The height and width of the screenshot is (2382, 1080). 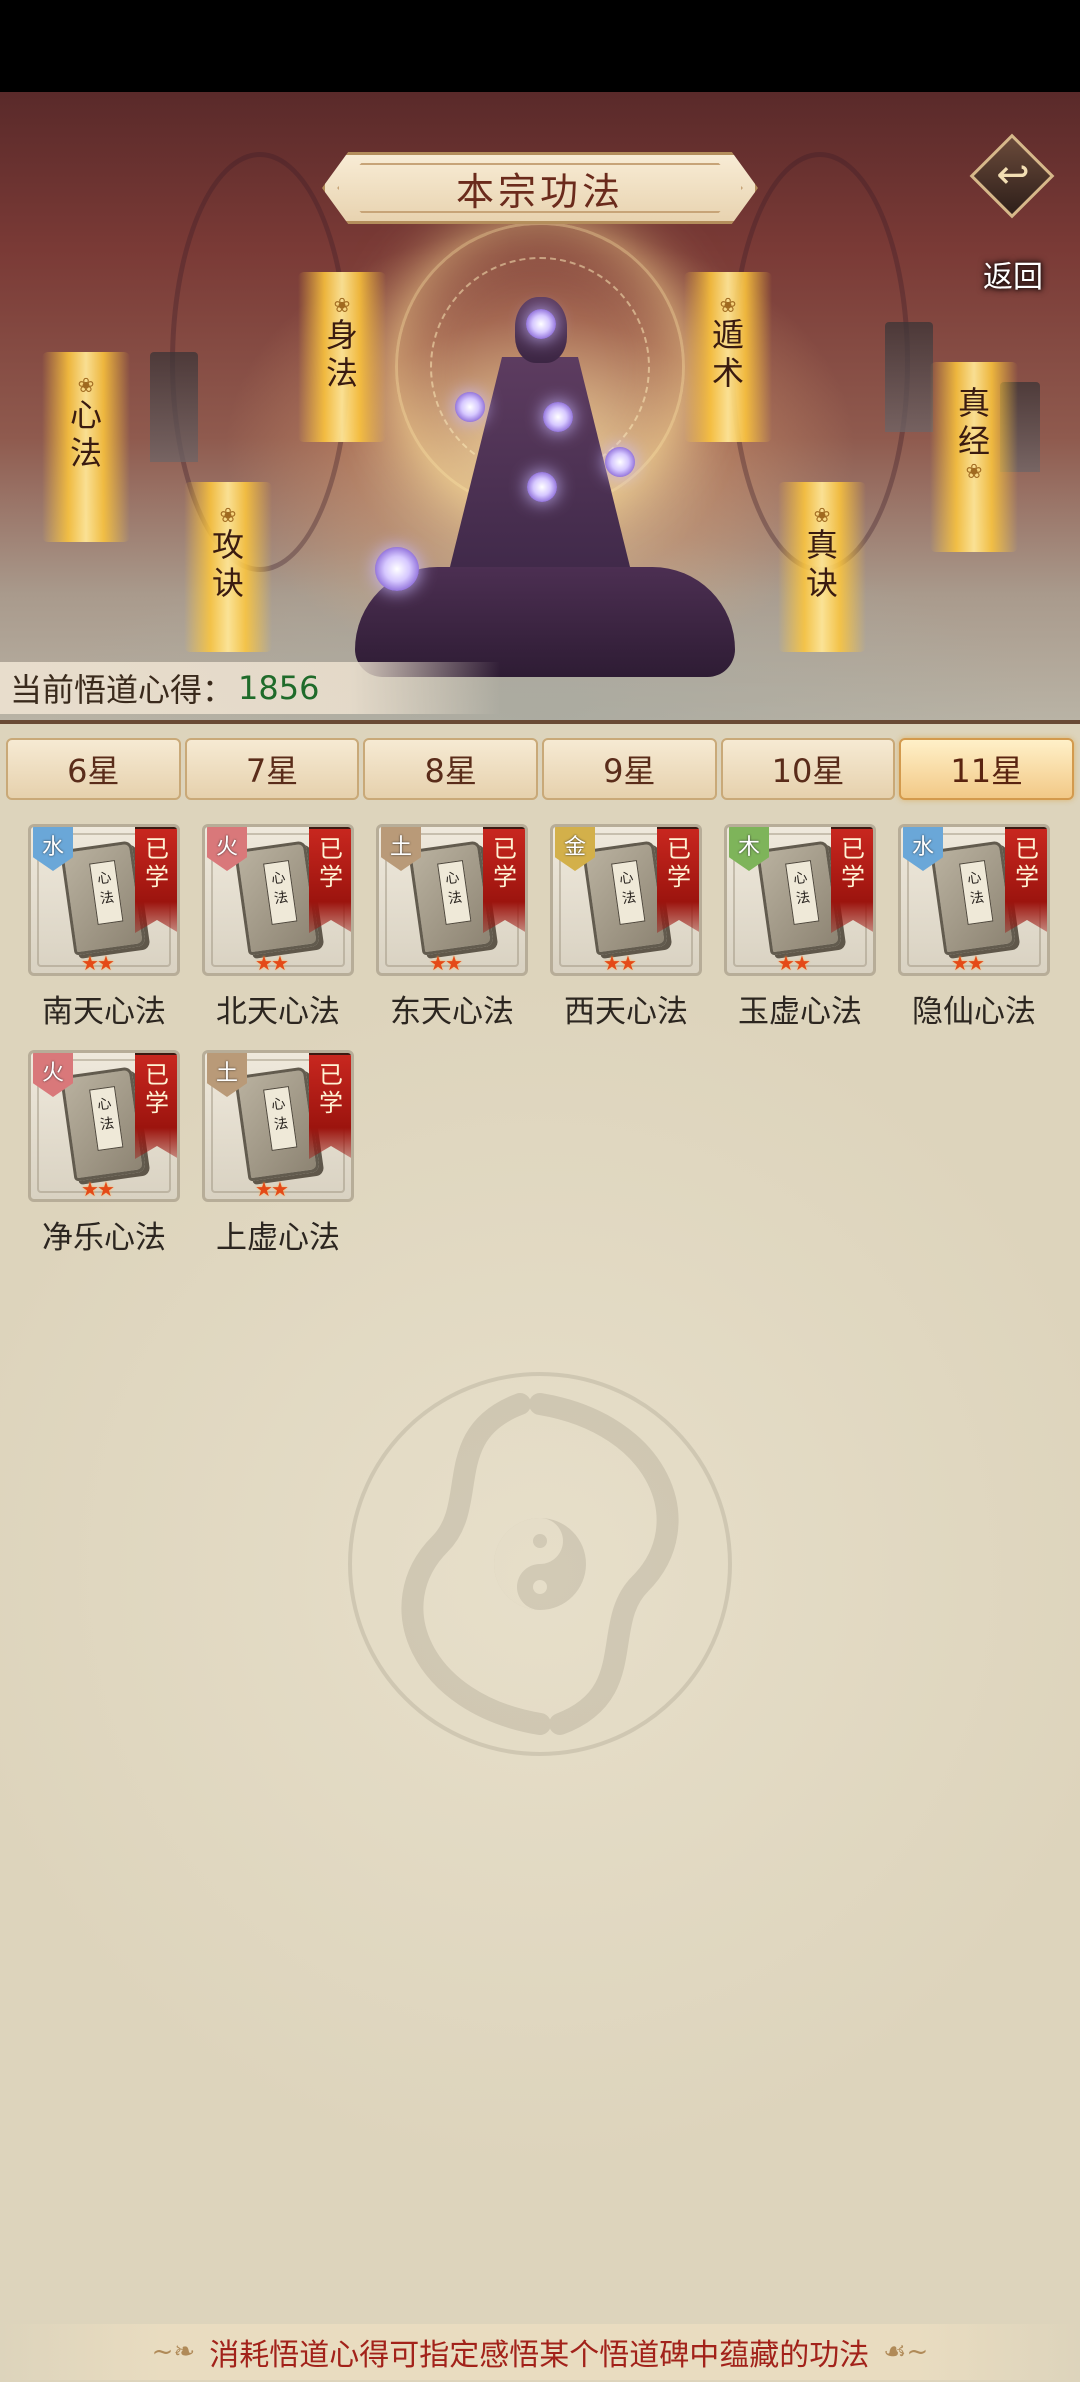 I want to click on left-ornament-icon: ~❧, so click(x=173, y=2352).